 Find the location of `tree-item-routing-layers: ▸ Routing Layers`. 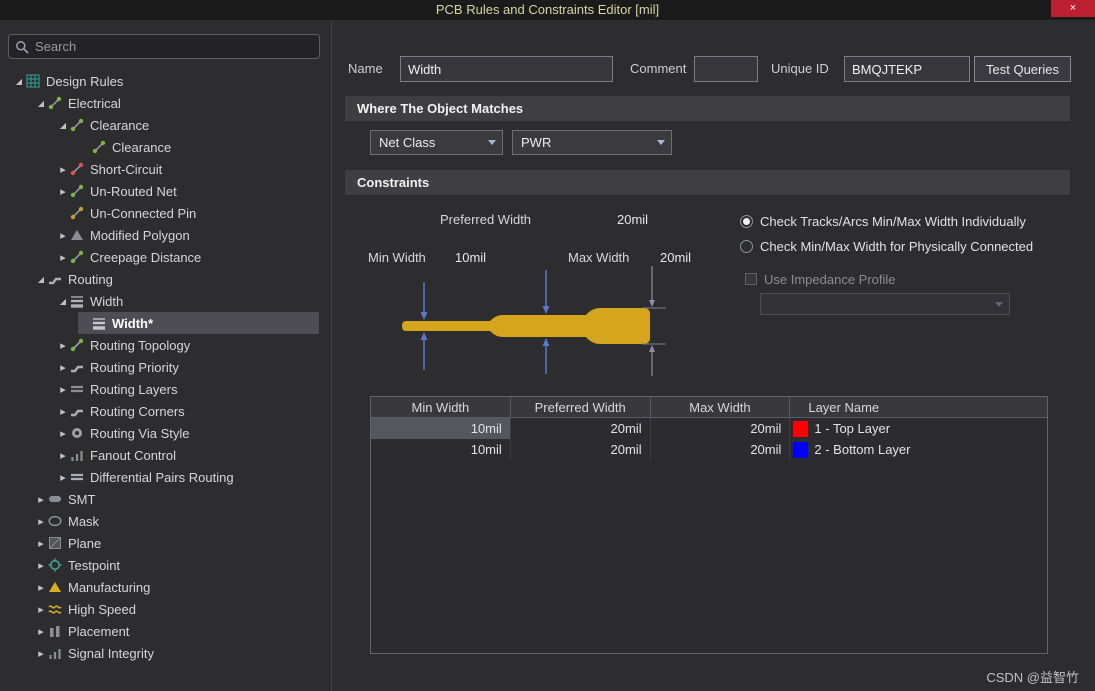

tree-item-routing-layers: ▸ Routing Layers is located at coordinates (165, 389).